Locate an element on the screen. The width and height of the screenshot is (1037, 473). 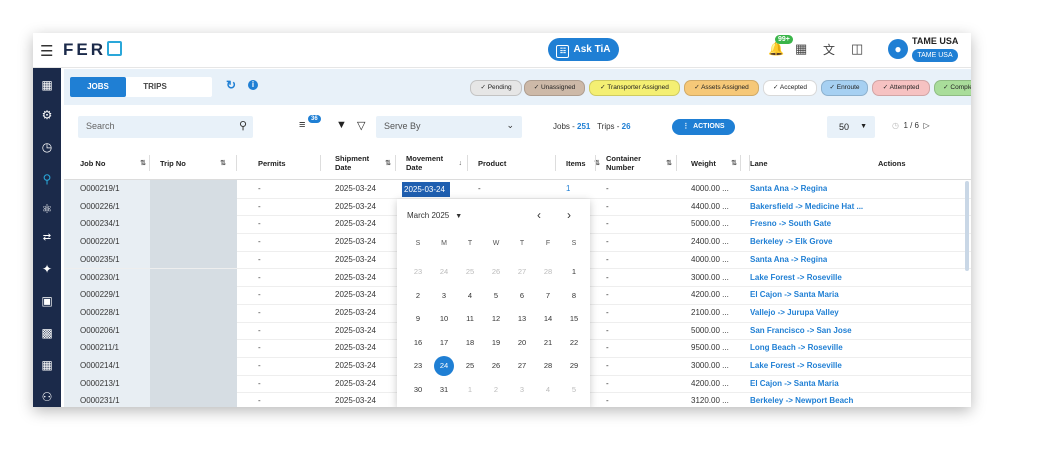
month-select: March 2025 ▼ is located at coordinates (434, 215).